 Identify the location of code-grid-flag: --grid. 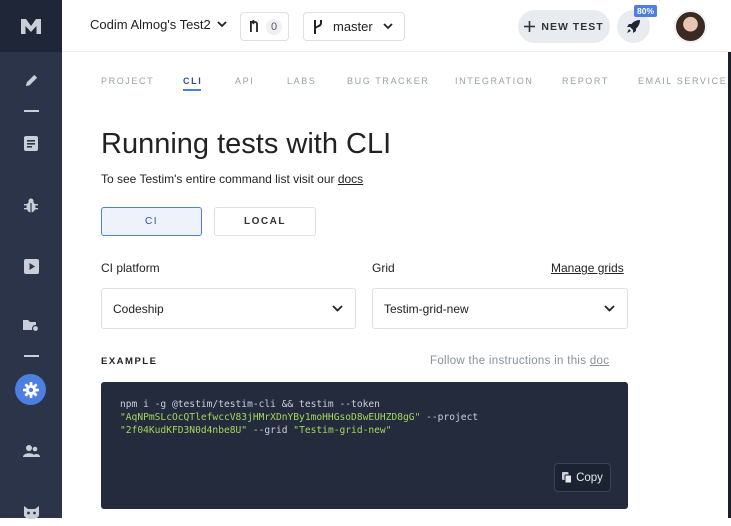
(270, 430).